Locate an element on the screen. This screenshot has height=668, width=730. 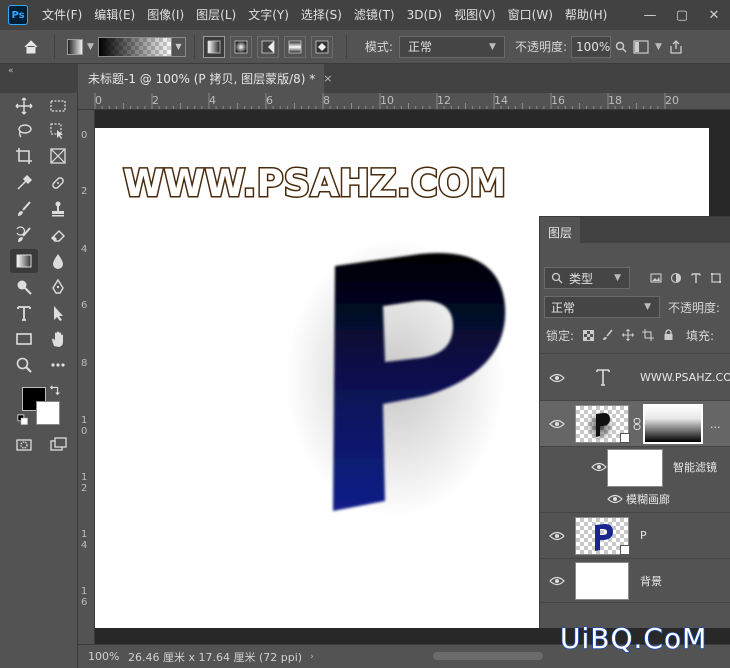
lock-transparent-icon is located at coordinates (588, 335).